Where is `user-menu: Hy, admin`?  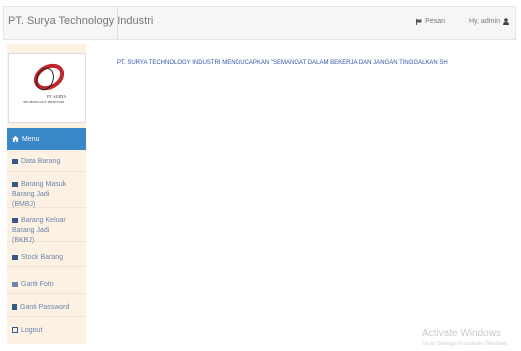 user-menu: Hy, admin is located at coordinates (489, 21).